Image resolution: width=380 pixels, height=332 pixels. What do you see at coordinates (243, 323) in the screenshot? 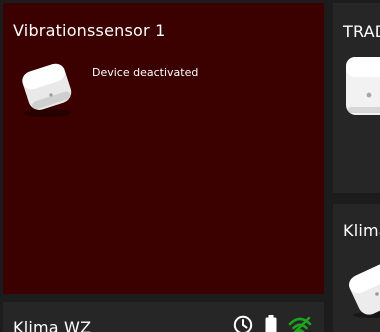
I see `clock-icon` at bounding box center [243, 323].